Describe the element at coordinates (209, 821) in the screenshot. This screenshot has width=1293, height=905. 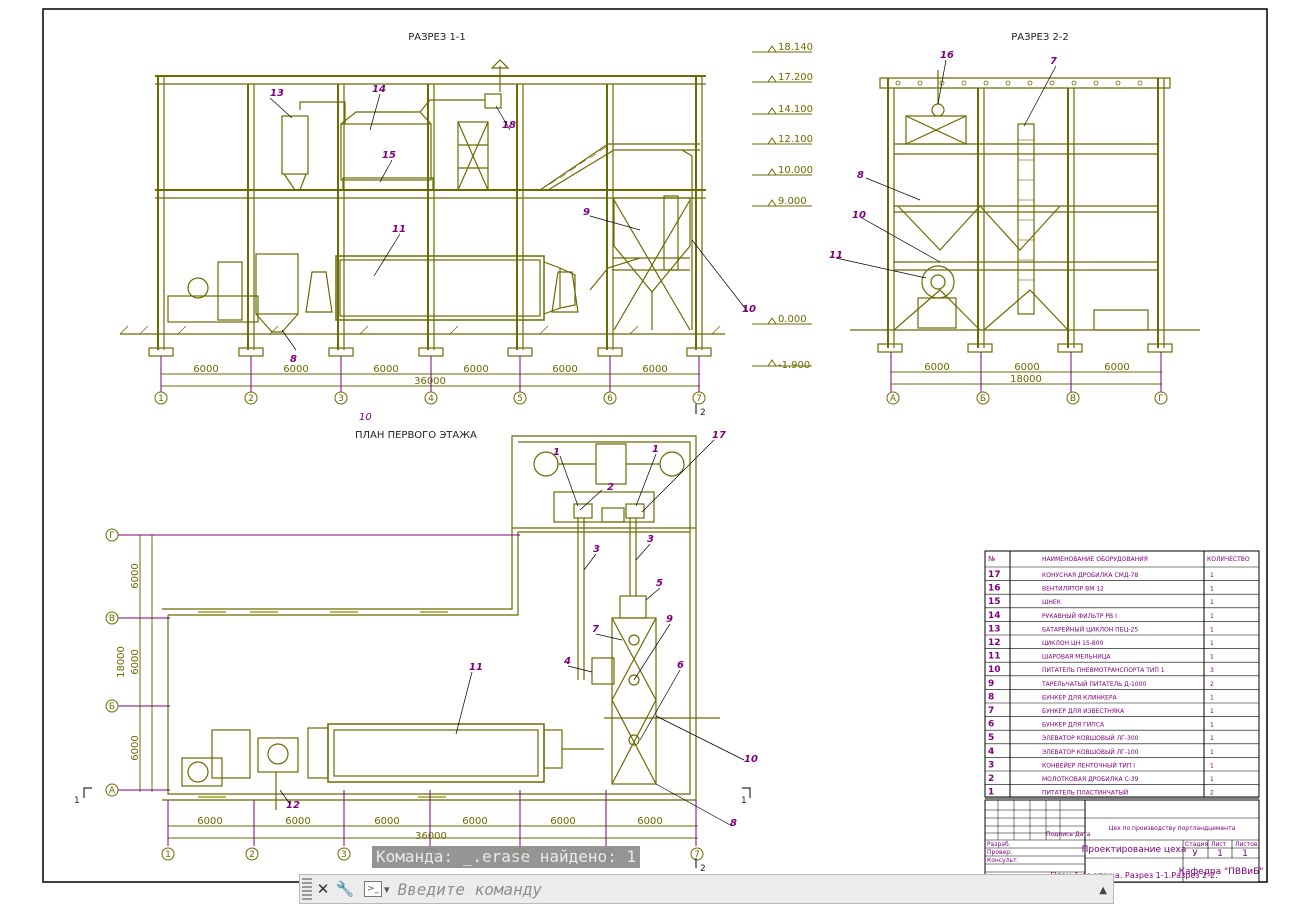
I see `plan-dim-1: 6000` at that location.